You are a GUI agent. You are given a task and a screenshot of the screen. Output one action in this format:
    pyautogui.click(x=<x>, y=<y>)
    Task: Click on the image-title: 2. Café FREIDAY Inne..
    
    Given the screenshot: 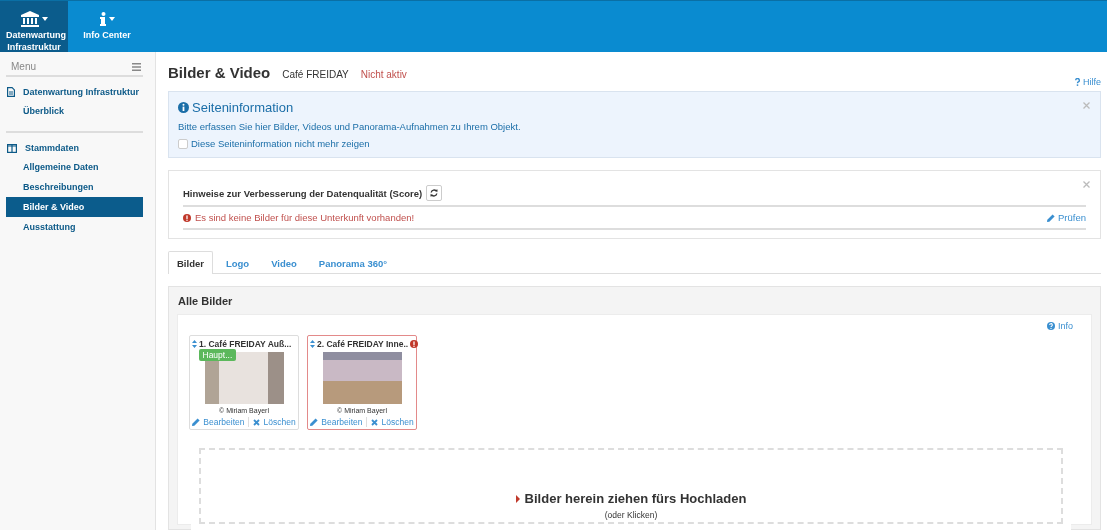 What is the action you would take?
    pyautogui.click(x=363, y=344)
    